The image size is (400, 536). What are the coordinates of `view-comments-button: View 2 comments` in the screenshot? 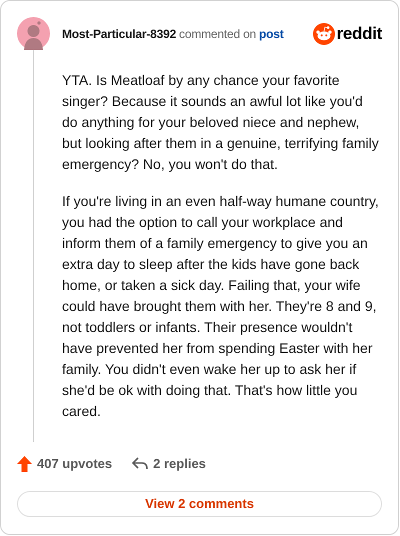 It's located at (199, 503).